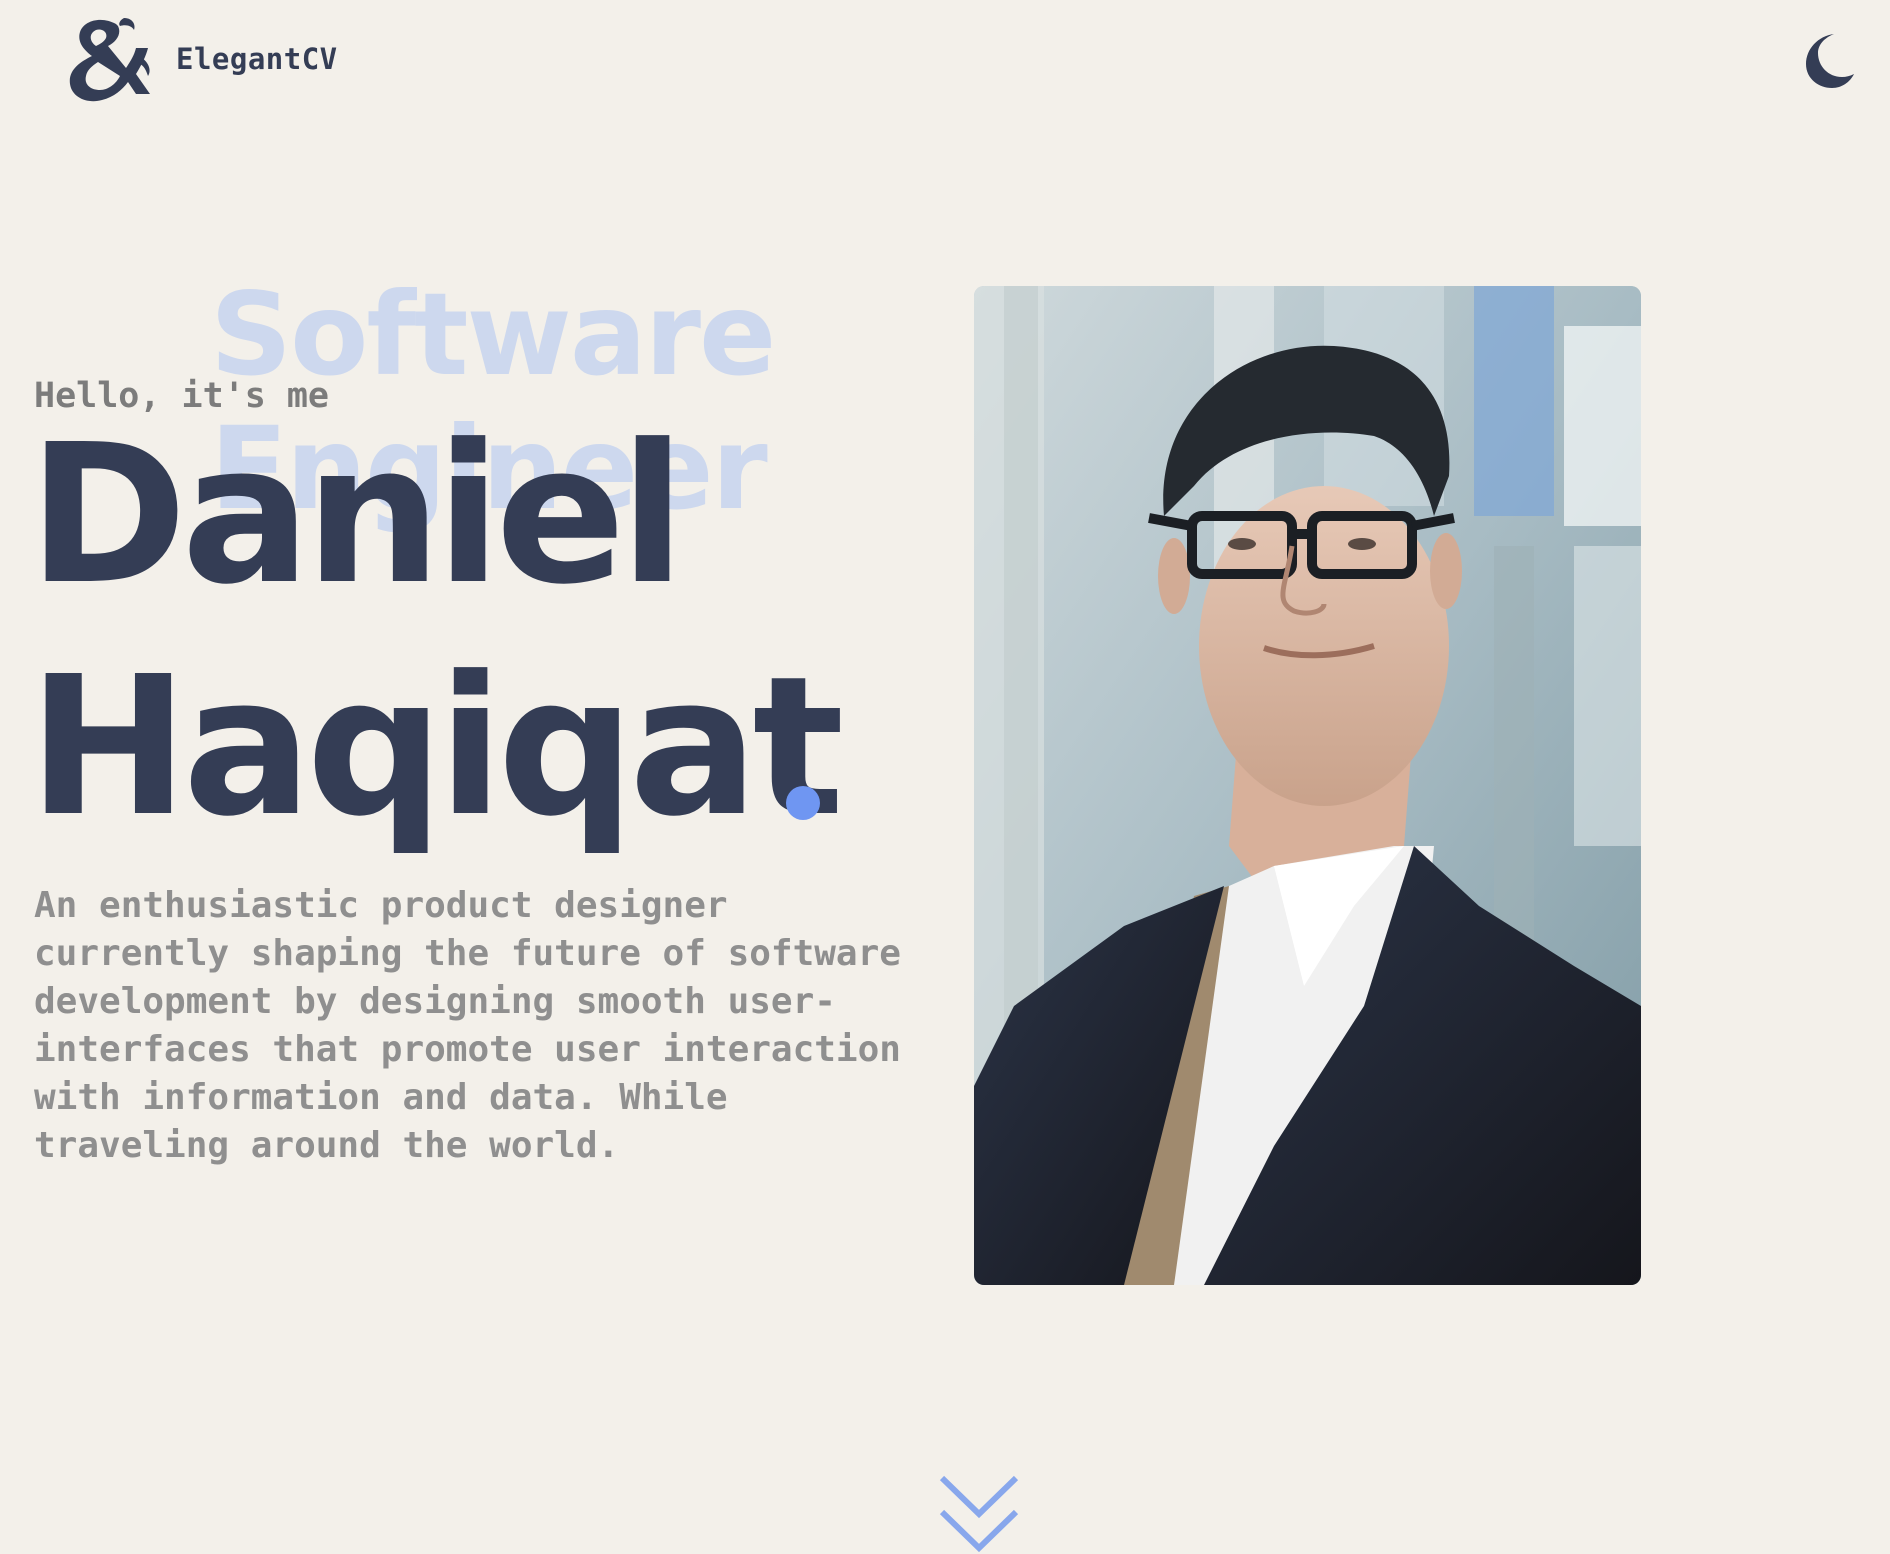 This screenshot has height=1554, width=1890. Describe the element at coordinates (1826, 60) in the screenshot. I see `moon-icon` at that location.